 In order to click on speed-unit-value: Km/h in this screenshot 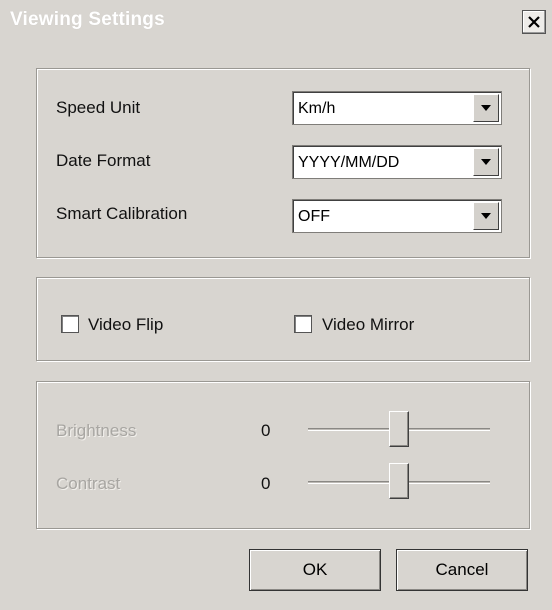, I will do `click(317, 108)`.